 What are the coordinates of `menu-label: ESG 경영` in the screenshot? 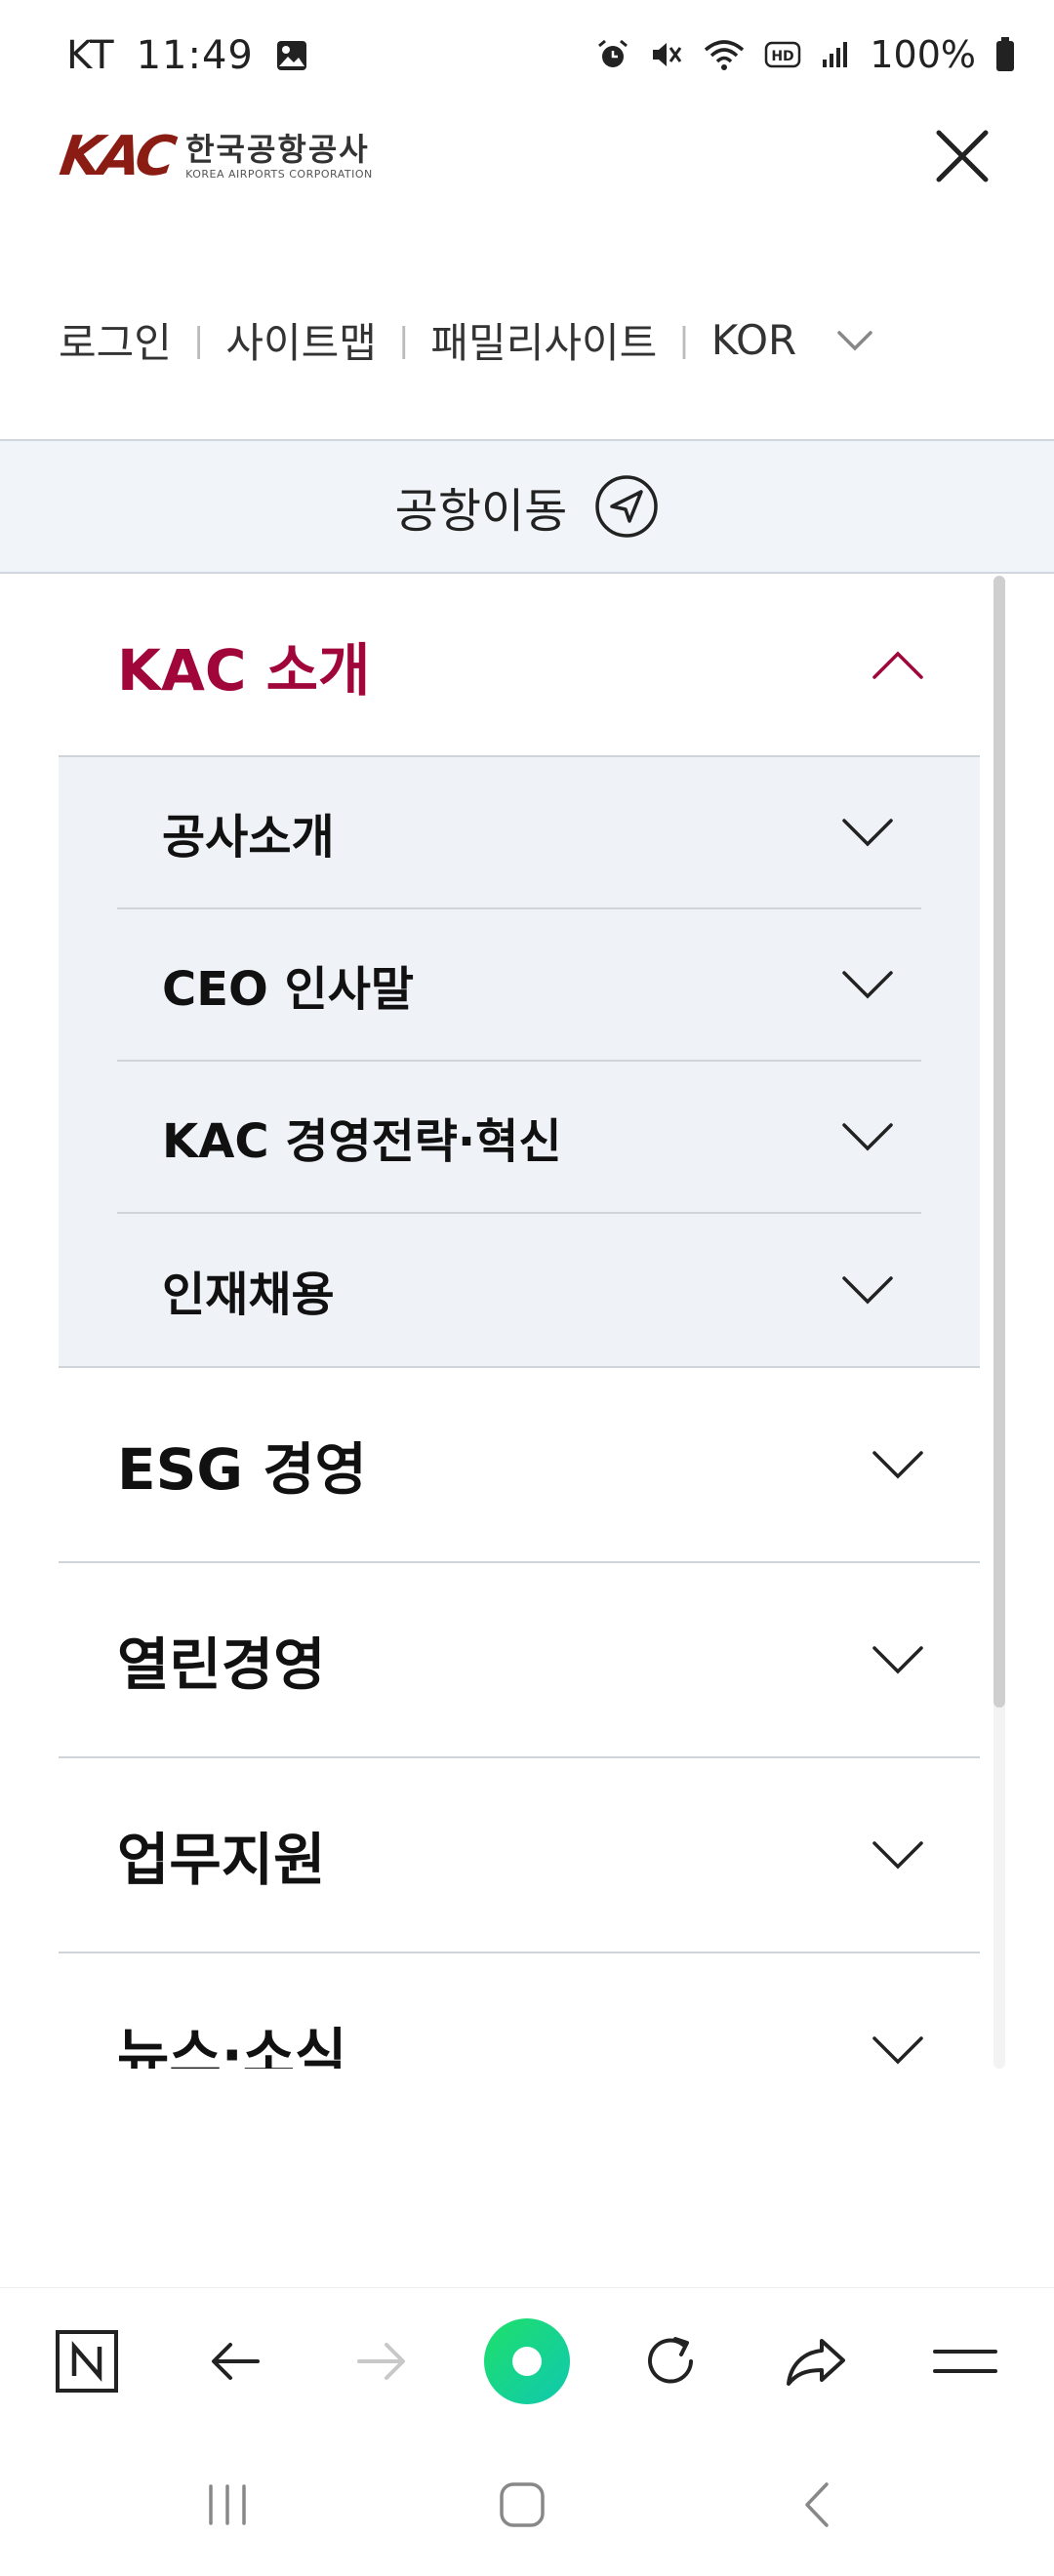 It's located at (242, 1469).